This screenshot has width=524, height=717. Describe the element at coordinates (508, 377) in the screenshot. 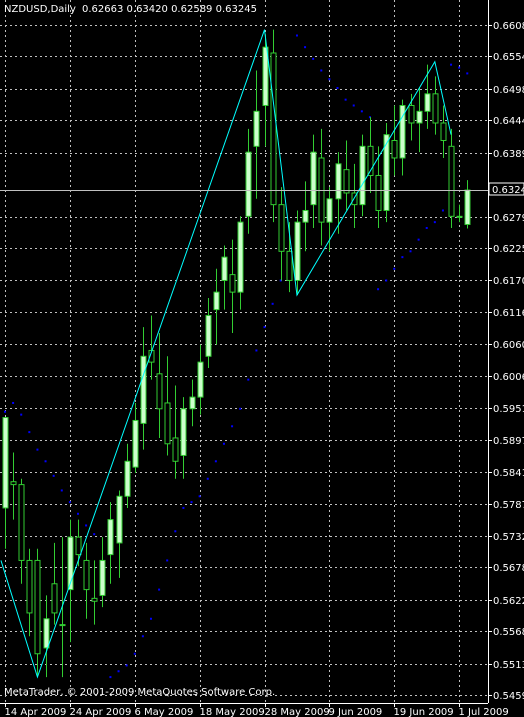

I see `y-tick-label: 0.60065` at that location.